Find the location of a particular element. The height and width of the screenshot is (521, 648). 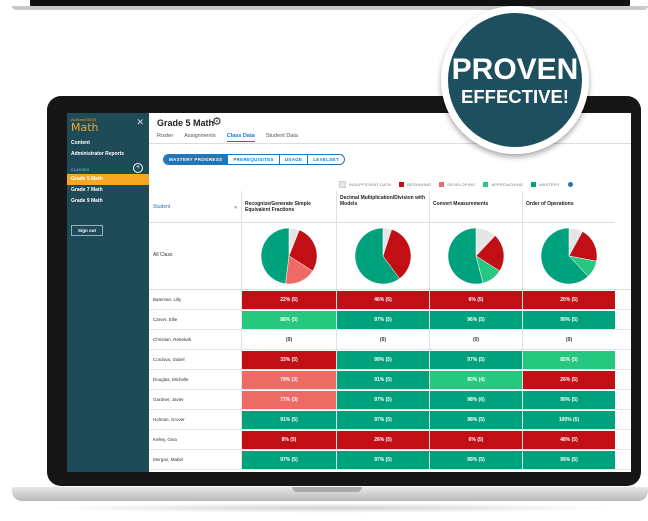

sidebar-item-administrator-reports: Administrator Reports is located at coordinates (97, 154).